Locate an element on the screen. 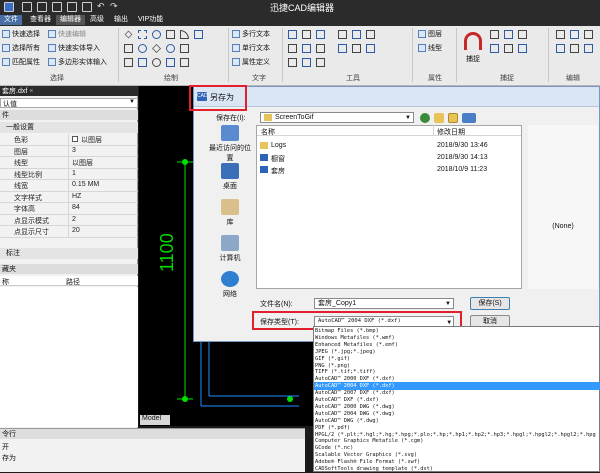 The width and height of the screenshot is (600, 473). document-tab: 套房.dxf × is located at coordinates (69, 91).